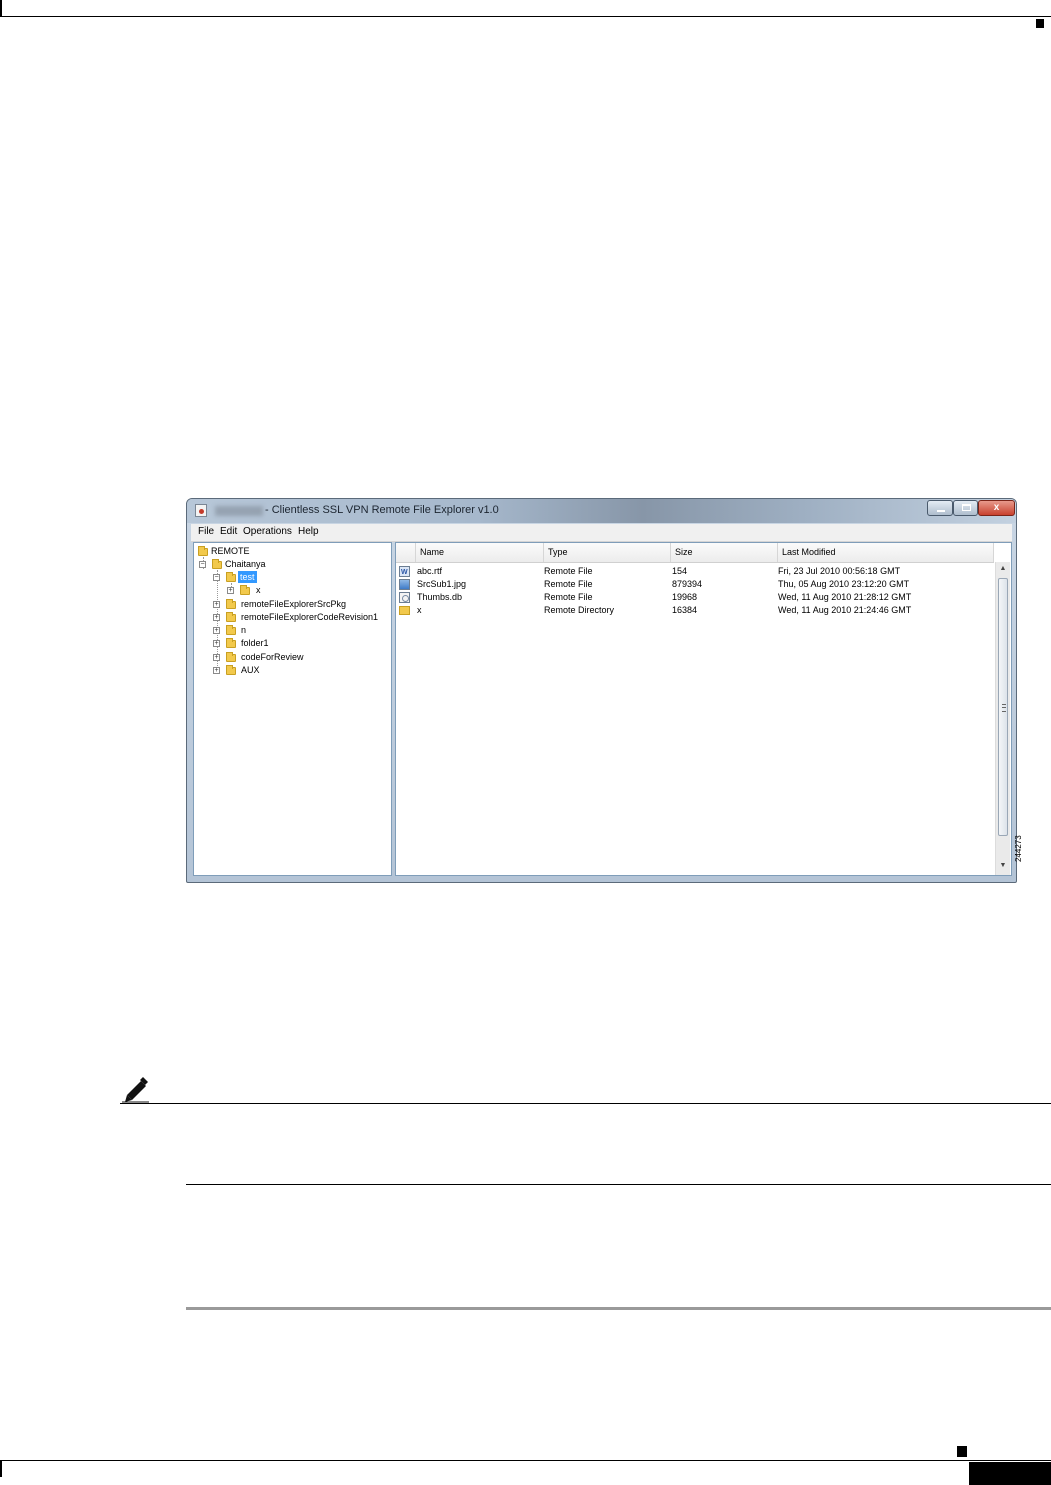 This screenshot has height=1485, width=1051. What do you see at coordinates (579, 610) in the screenshot?
I see `file-type: Remote Directory` at bounding box center [579, 610].